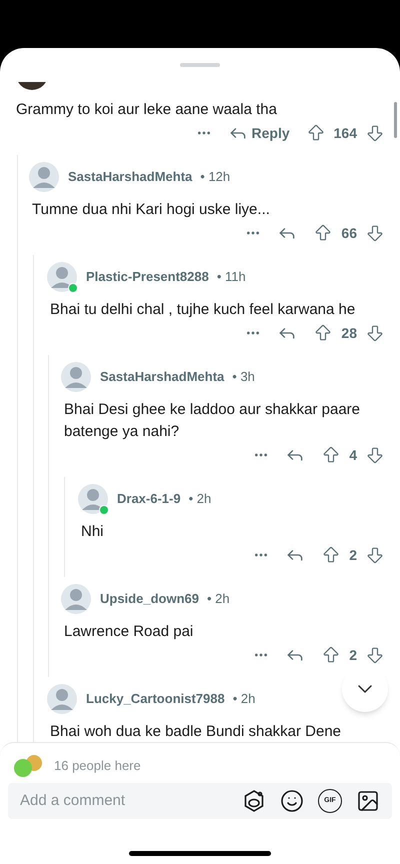 This screenshot has width=400, height=864. Describe the element at coordinates (147, 277) in the screenshot. I see `username: Plastic-Present8288` at that location.